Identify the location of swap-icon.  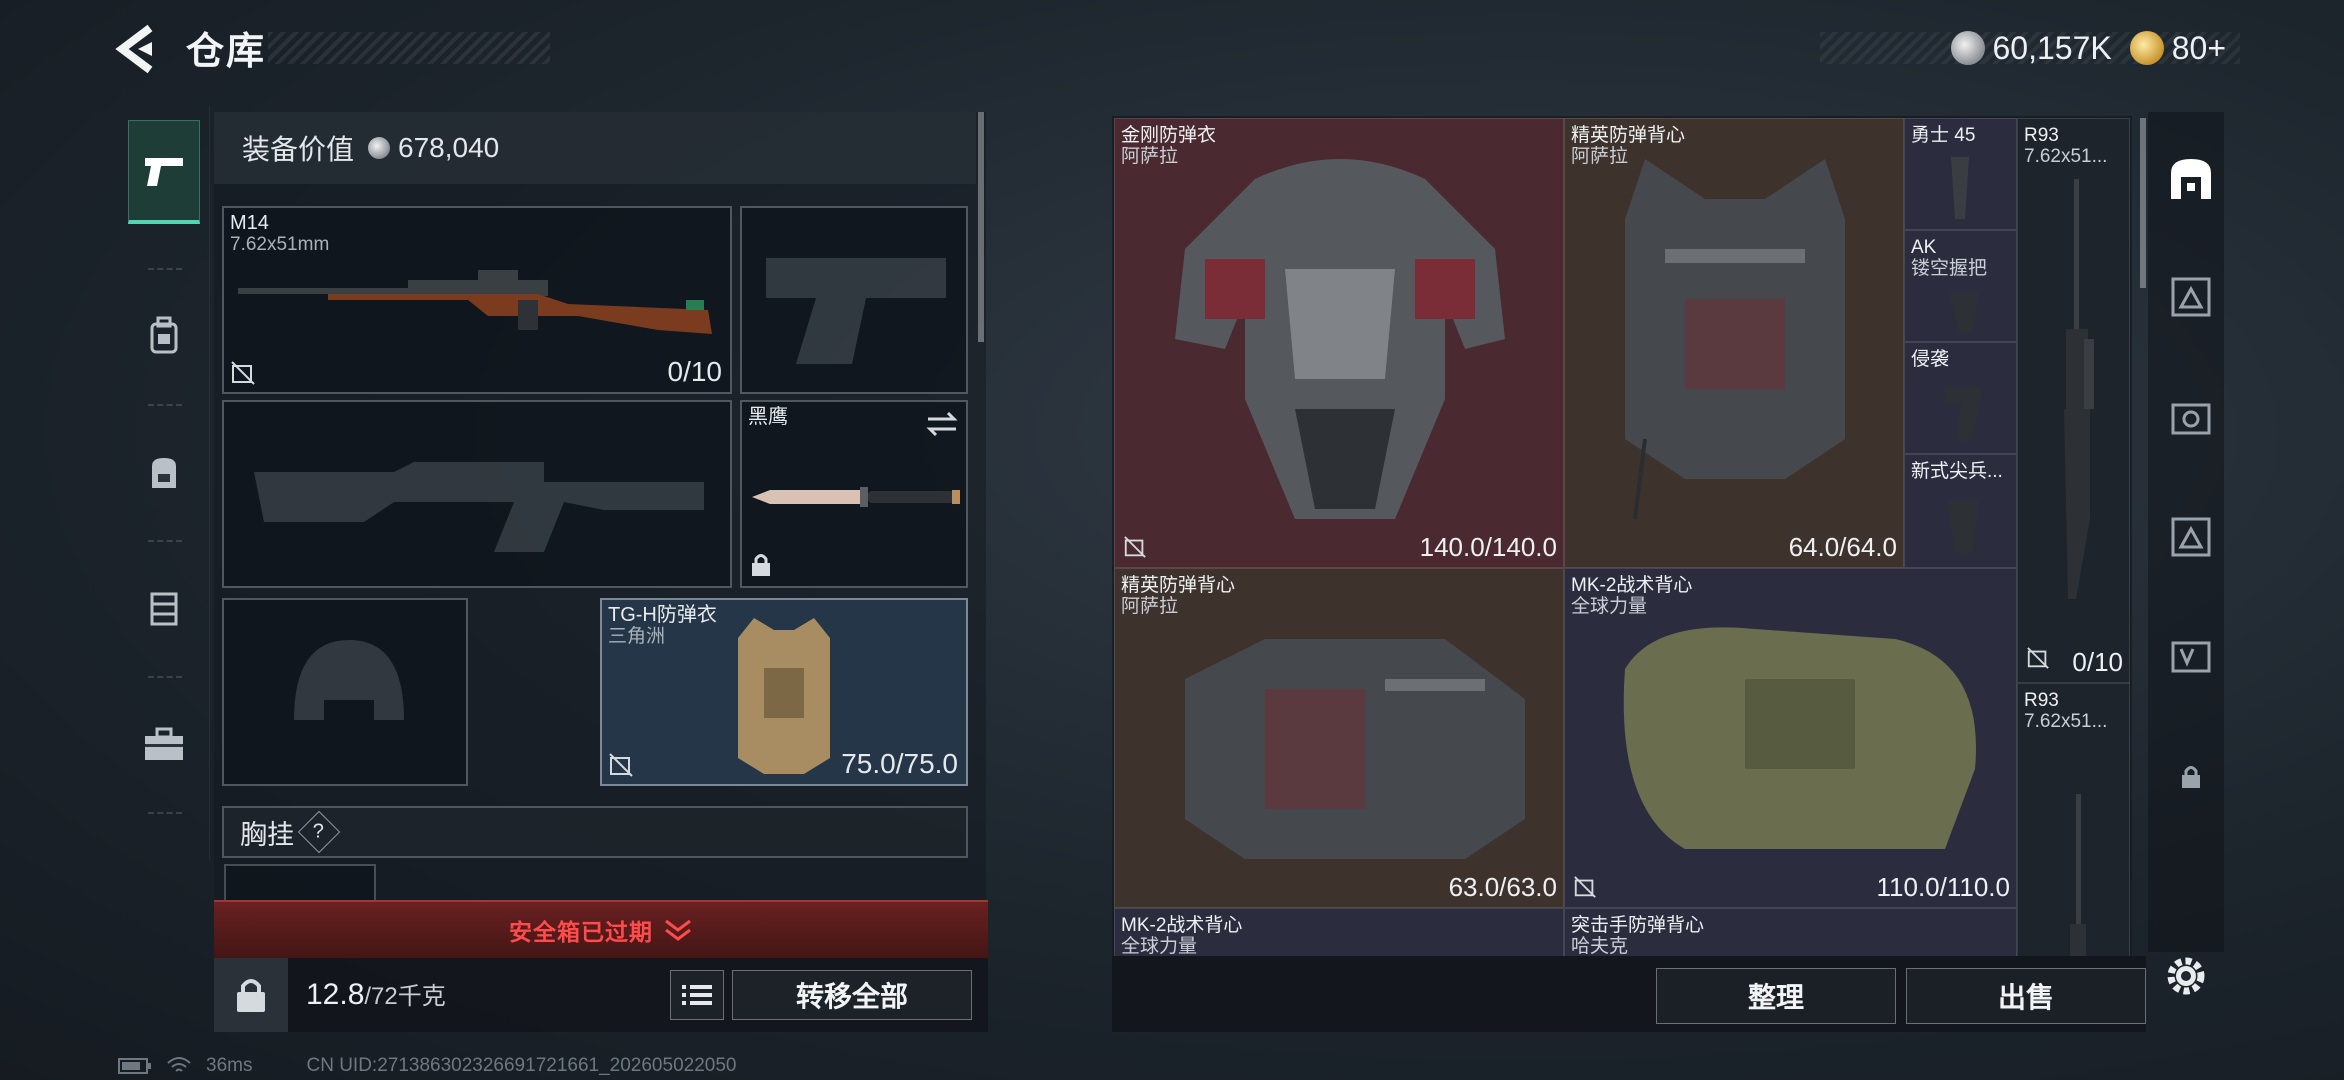
(942, 424).